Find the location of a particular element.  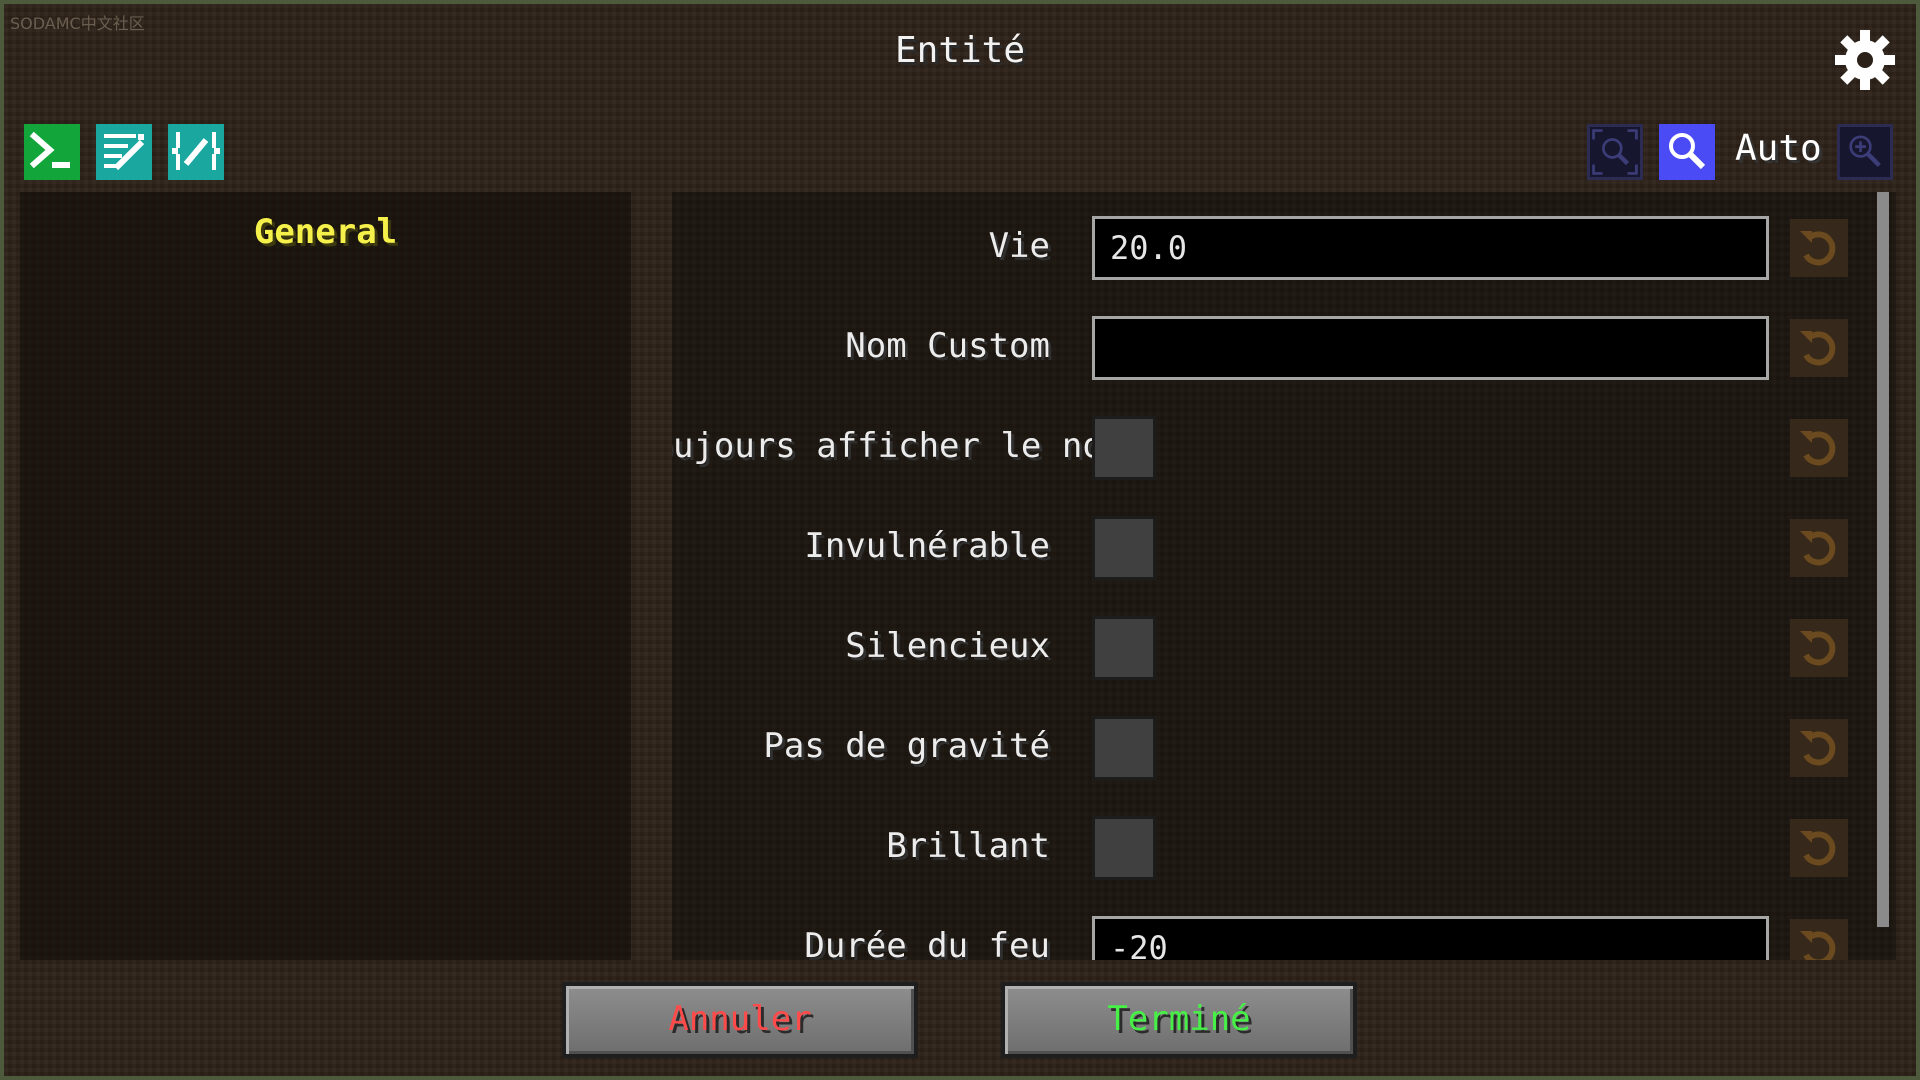

zoom-in-icon is located at coordinates (1865, 151).